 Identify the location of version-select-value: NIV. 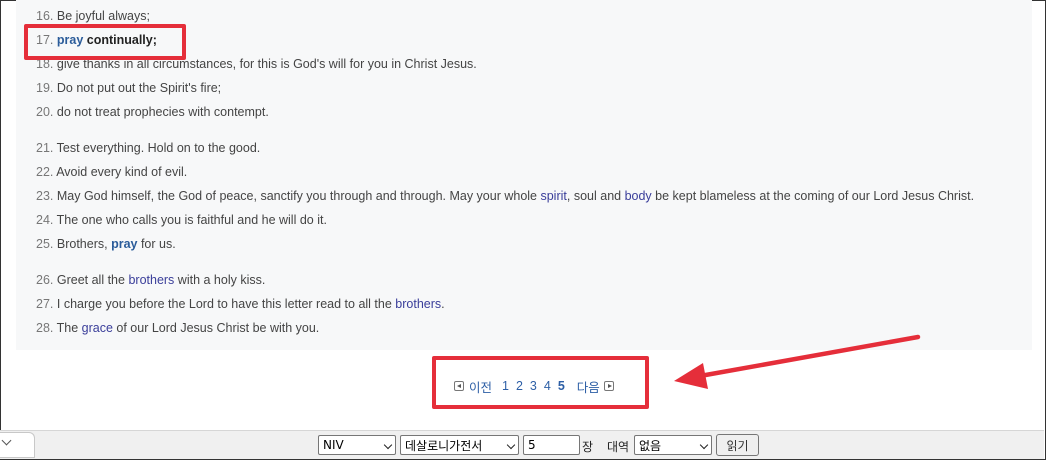
(333, 445).